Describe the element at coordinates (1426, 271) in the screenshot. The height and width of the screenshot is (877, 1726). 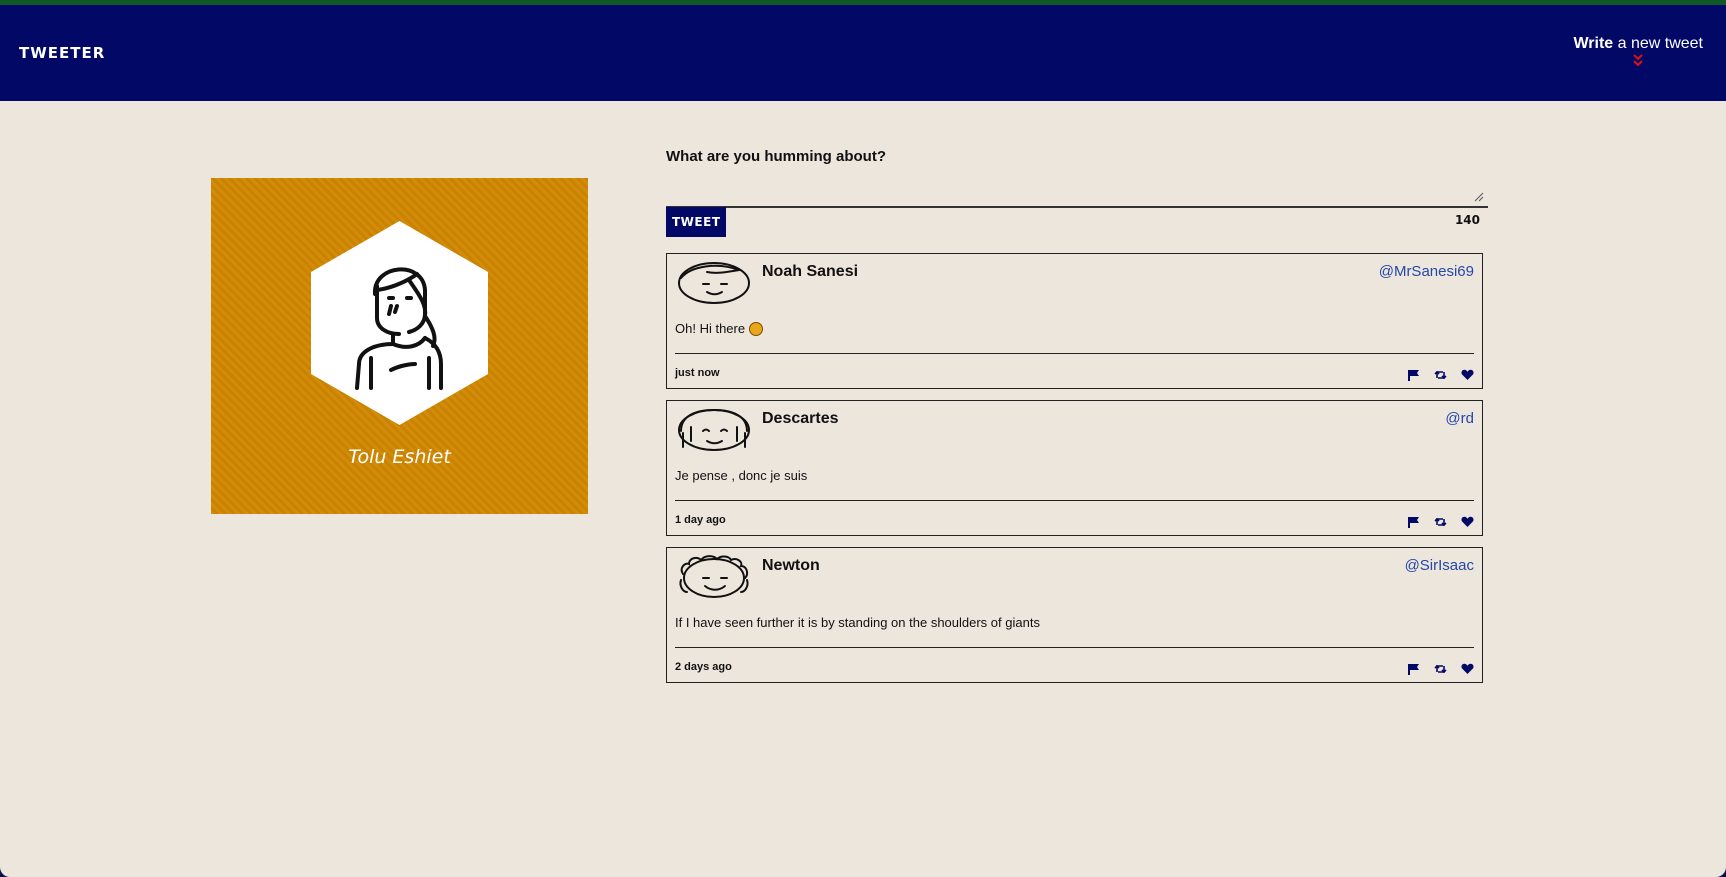
I see `tweet-handle: @MrSanesi69` at that location.